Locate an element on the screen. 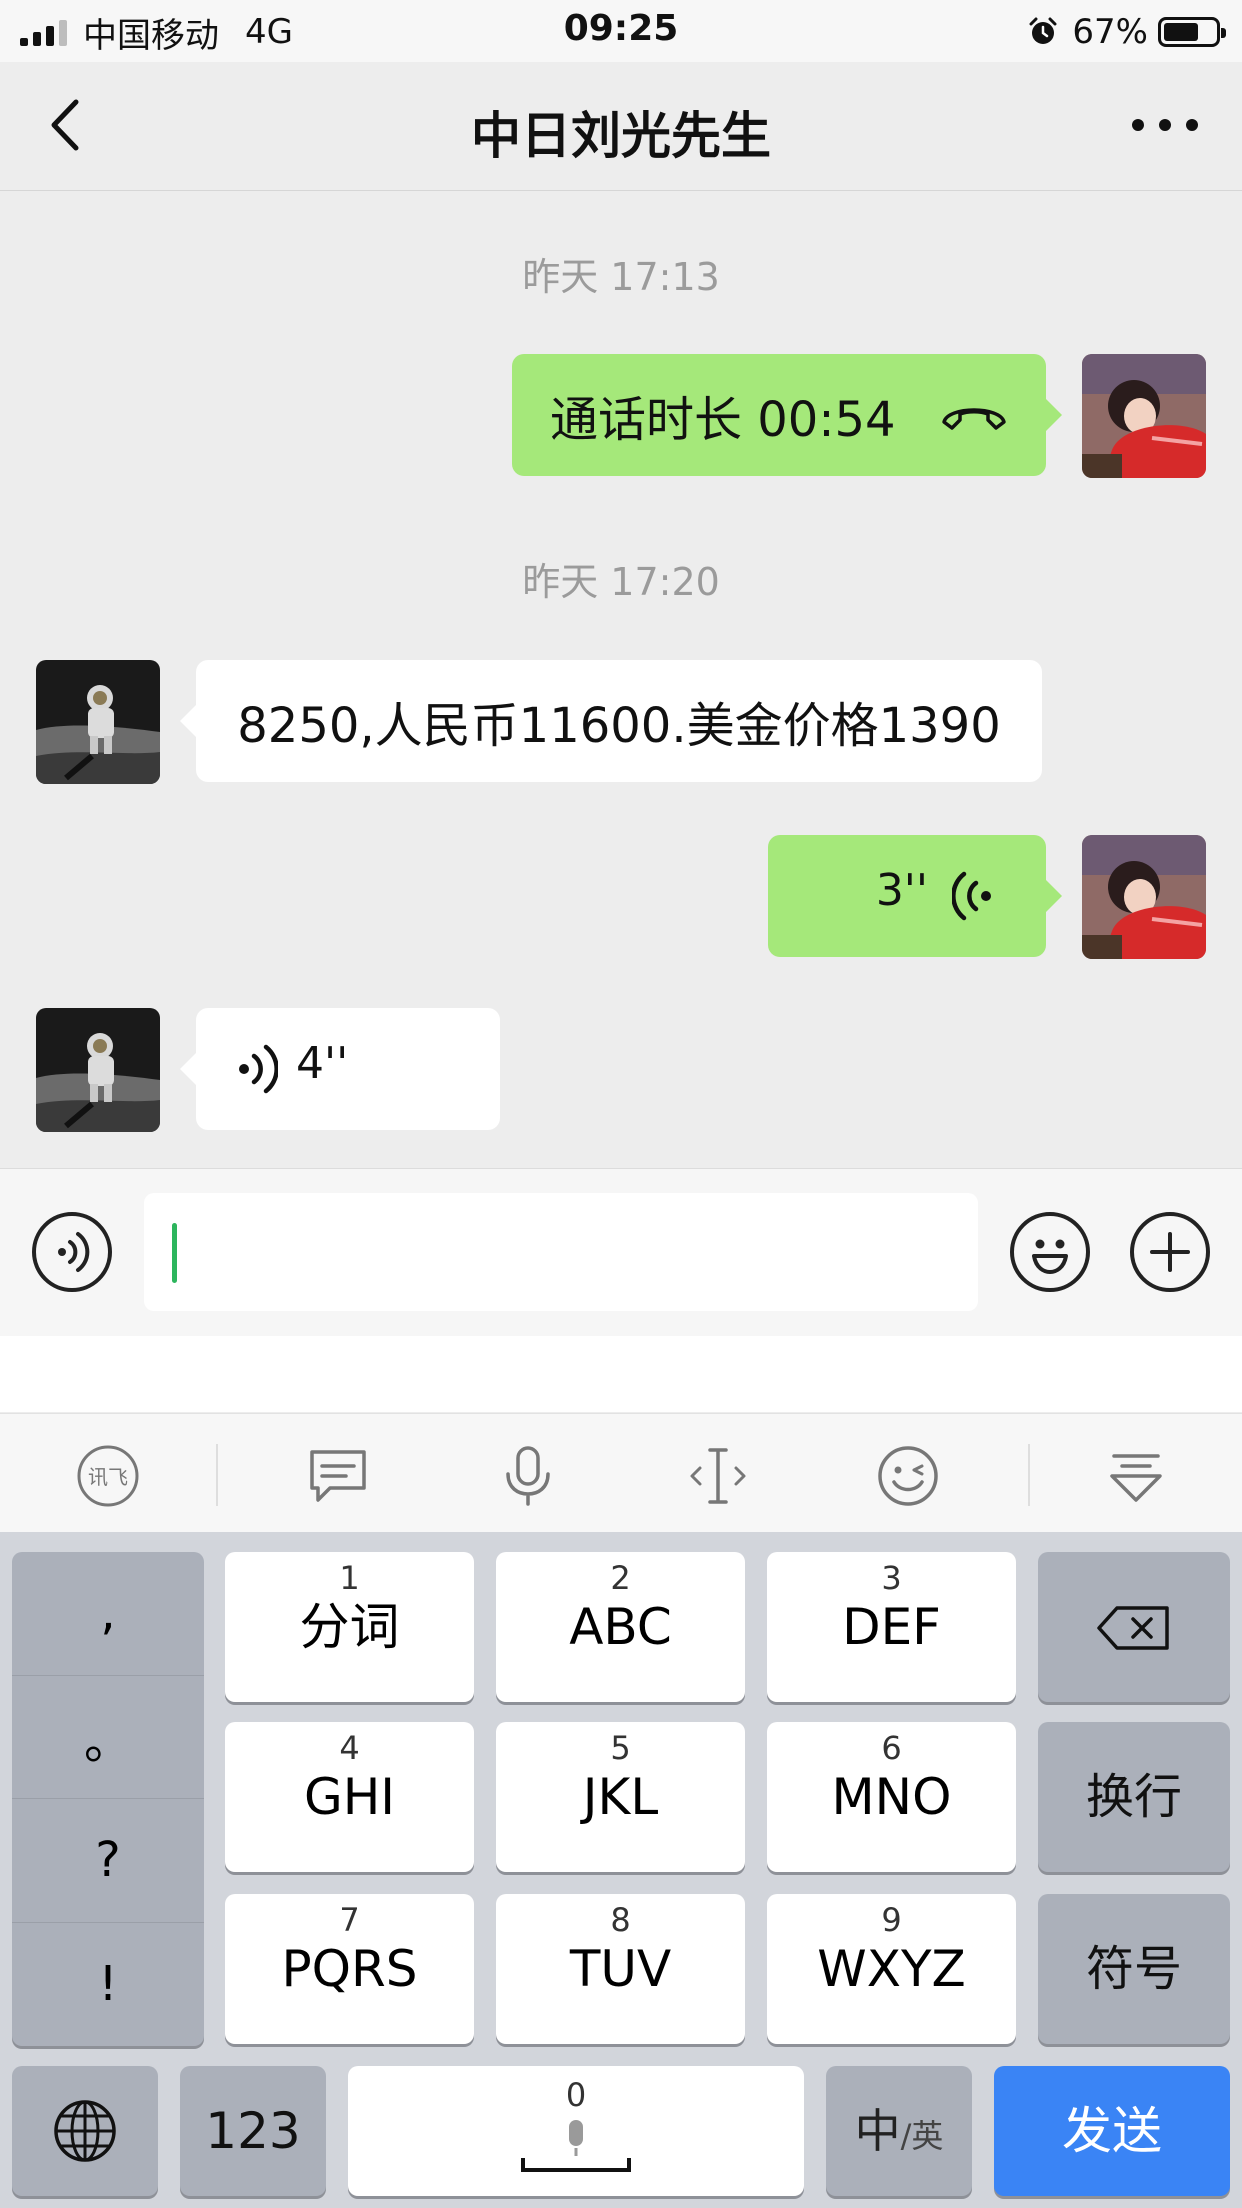  voice-message-bubble: 3'' is located at coordinates (915, 896).